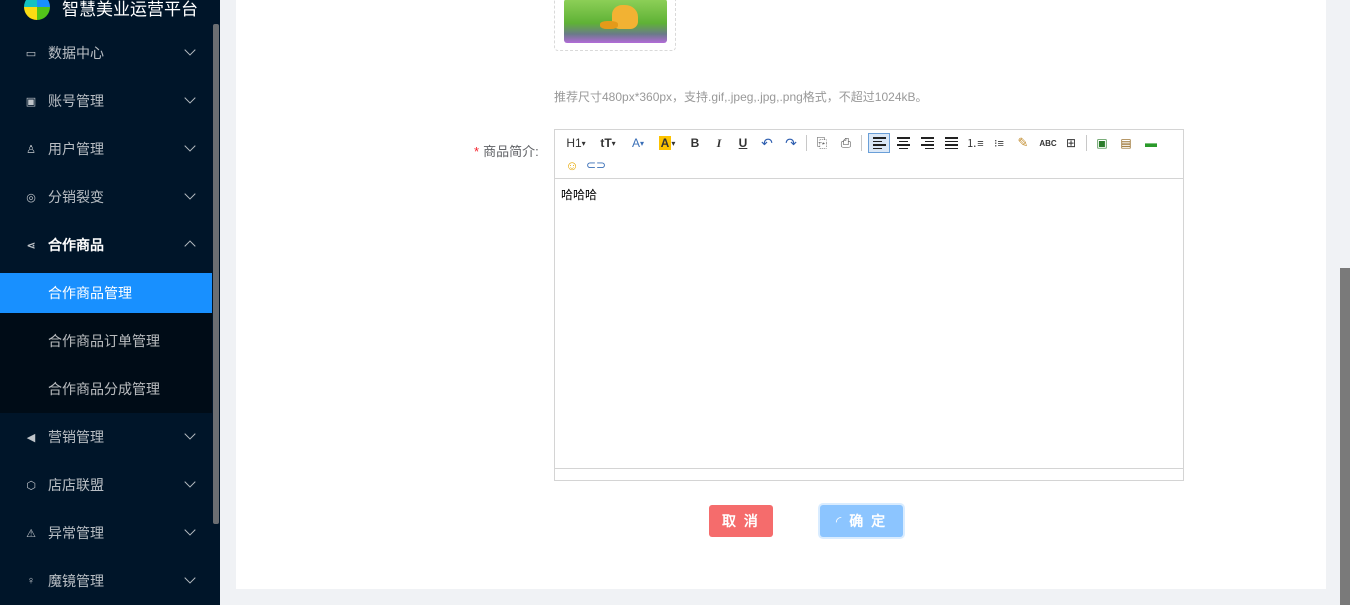 The height and width of the screenshot is (605, 1350). I want to click on app-header: 智慧美业运营平台, so click(106, 14).